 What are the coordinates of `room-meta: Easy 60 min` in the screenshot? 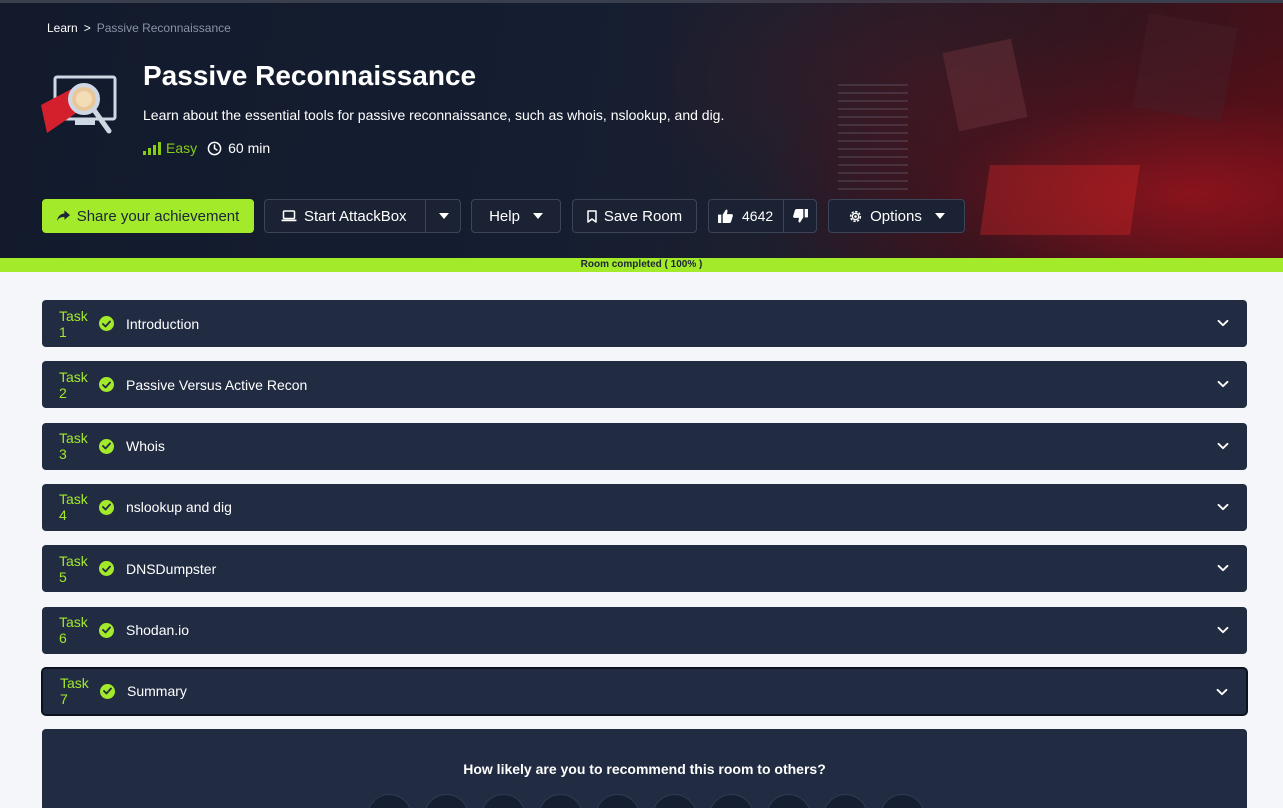 It's located at (206, 148).